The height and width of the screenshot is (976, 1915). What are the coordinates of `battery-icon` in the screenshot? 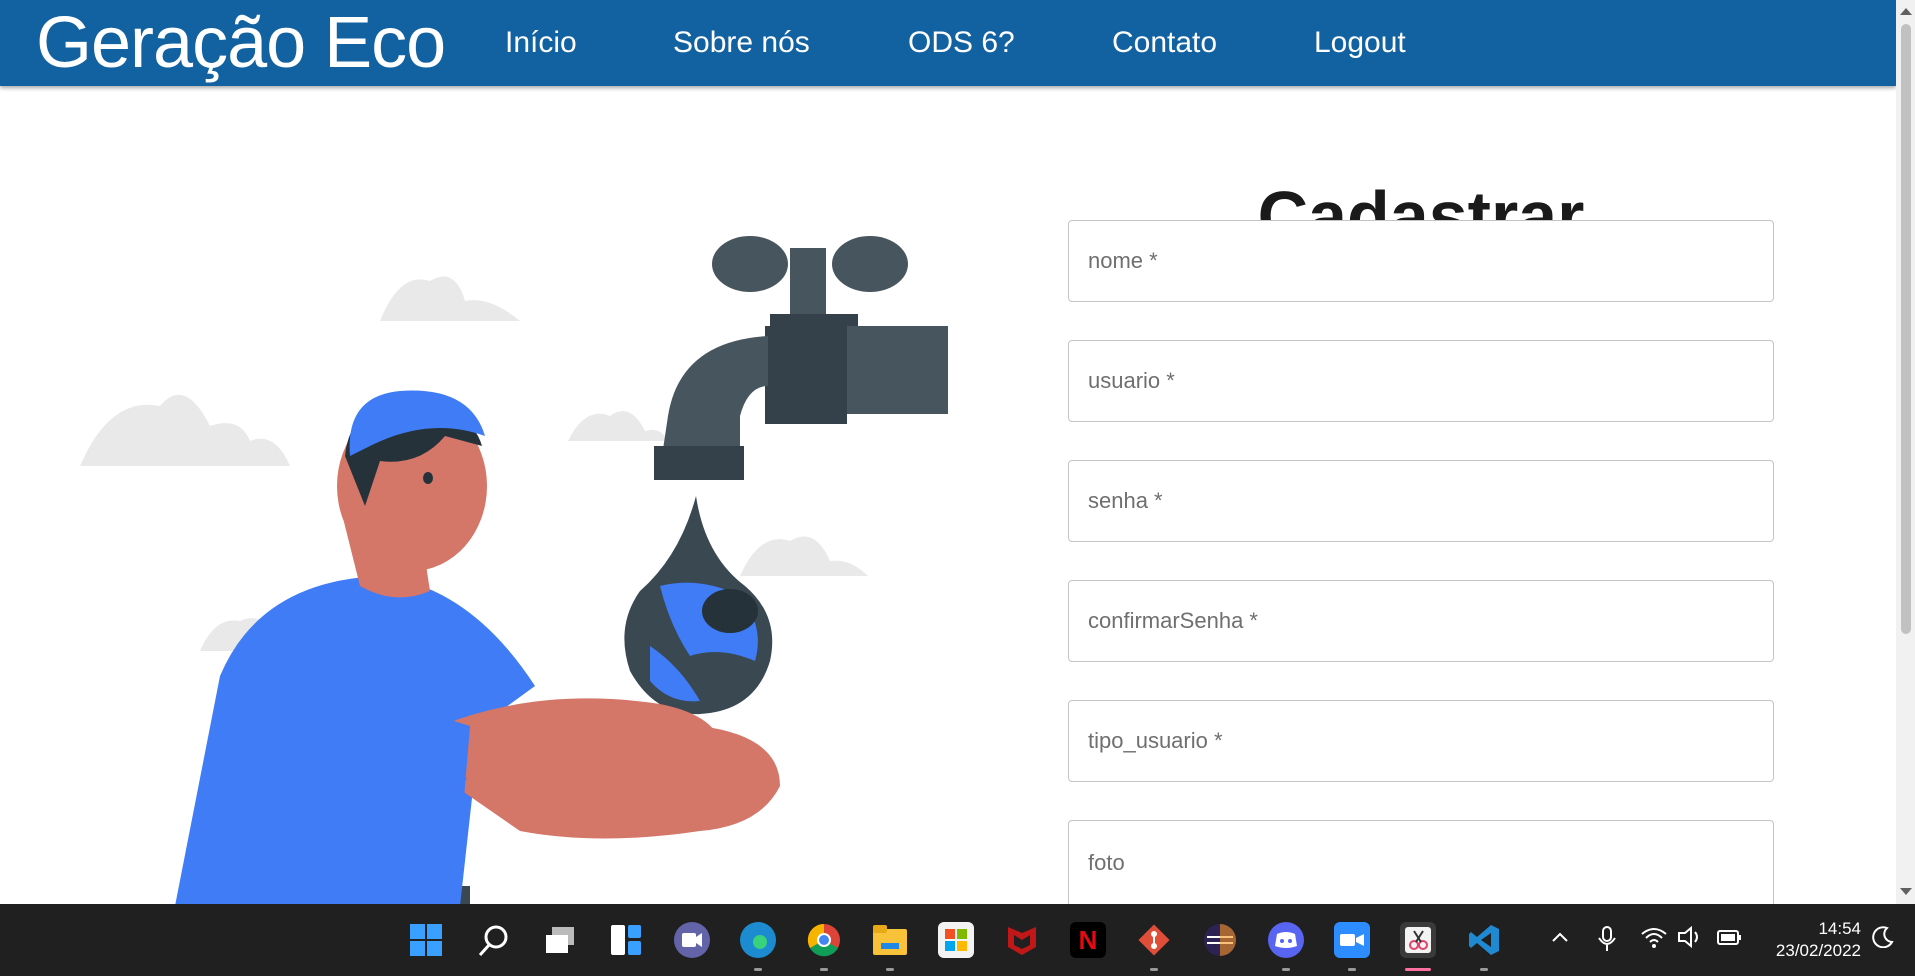 It's located at (1729, 940).